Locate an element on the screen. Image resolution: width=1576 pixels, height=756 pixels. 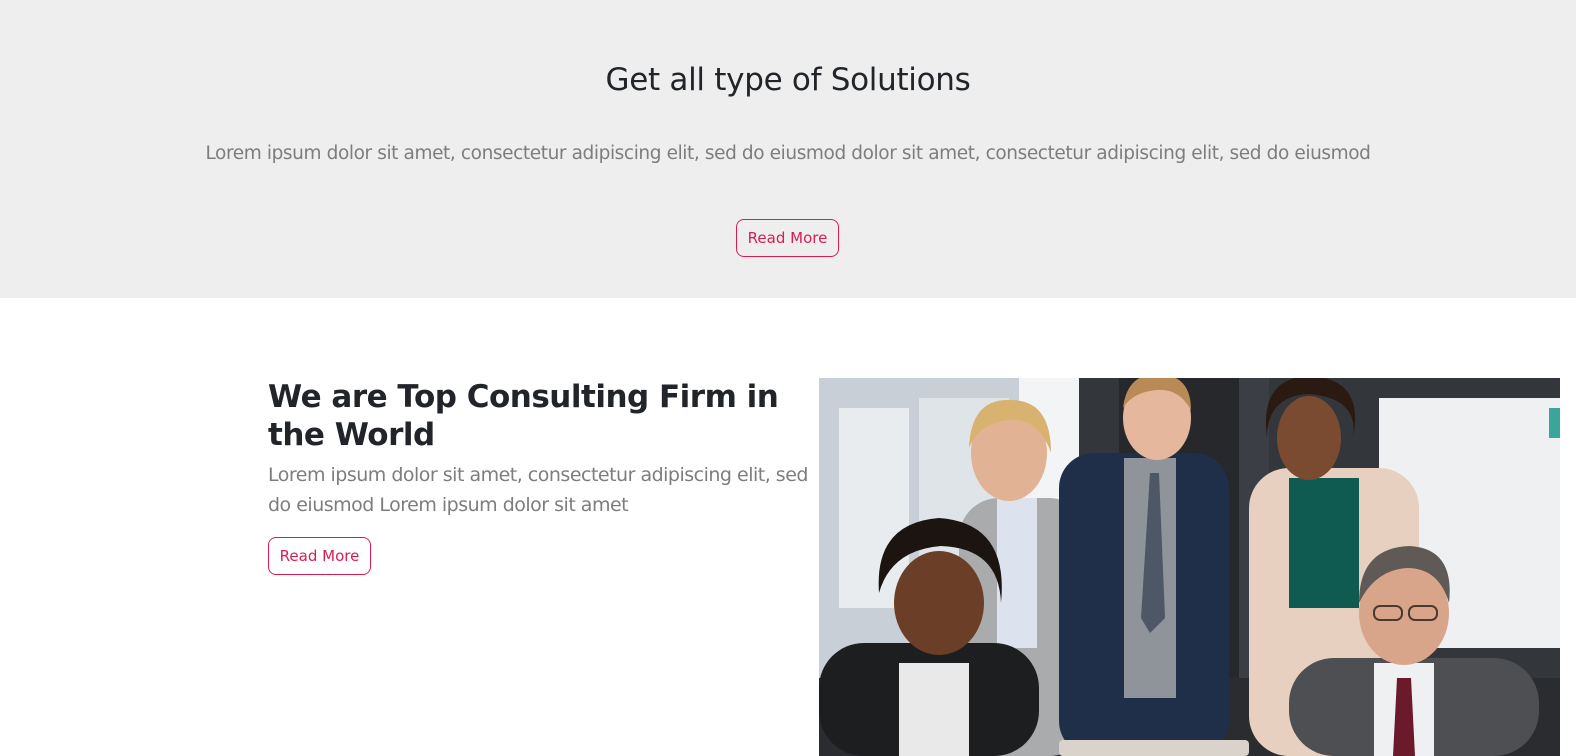
firm-title: We are Top Consulting Firm in the World is located at coordinates (523, 416).